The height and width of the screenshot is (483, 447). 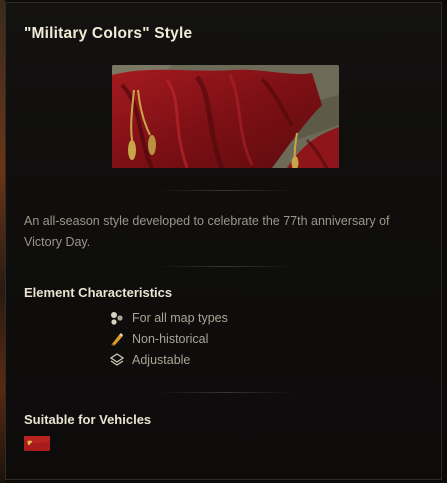 What do you see at coordinates (88, 419) in the screenshot?
I see `vehicles-heading: Suitable for Vehicles` at bounding box center [88, 419].